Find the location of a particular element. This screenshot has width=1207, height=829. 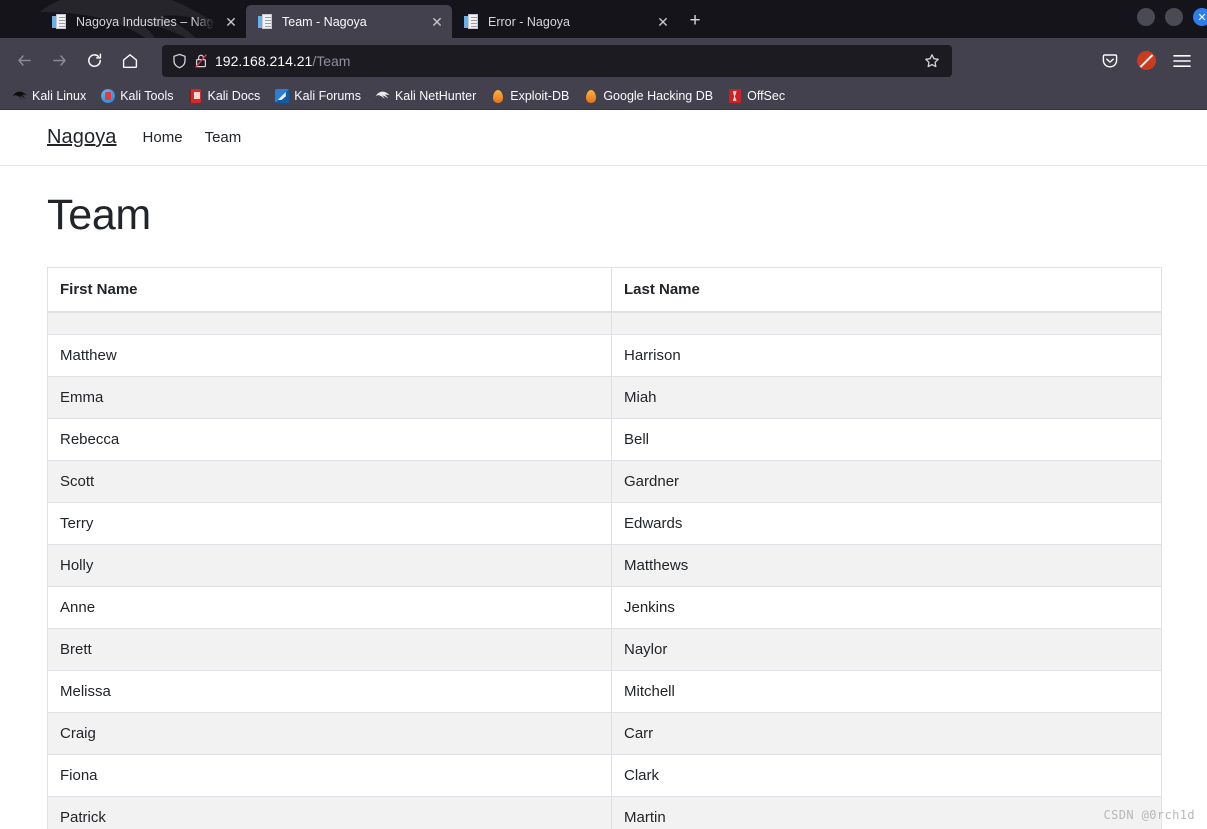

cell-last-name: Gardner is located at coordinates (886, 481).